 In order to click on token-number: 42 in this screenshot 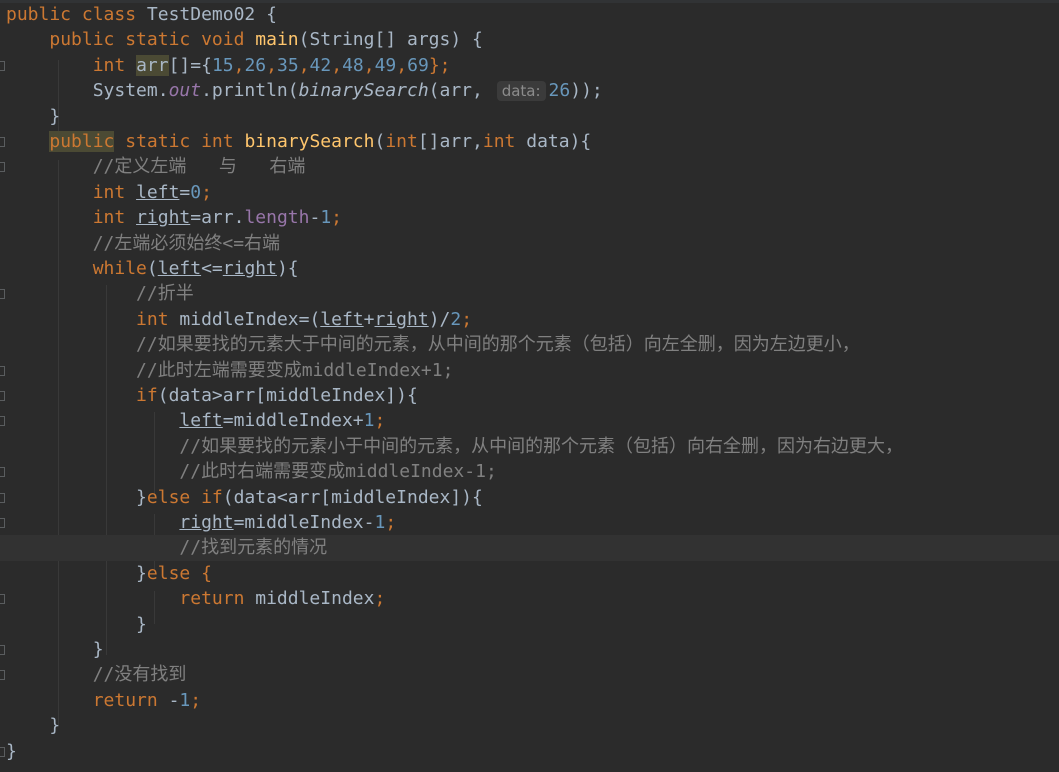, I will do `click(320, 65)`.